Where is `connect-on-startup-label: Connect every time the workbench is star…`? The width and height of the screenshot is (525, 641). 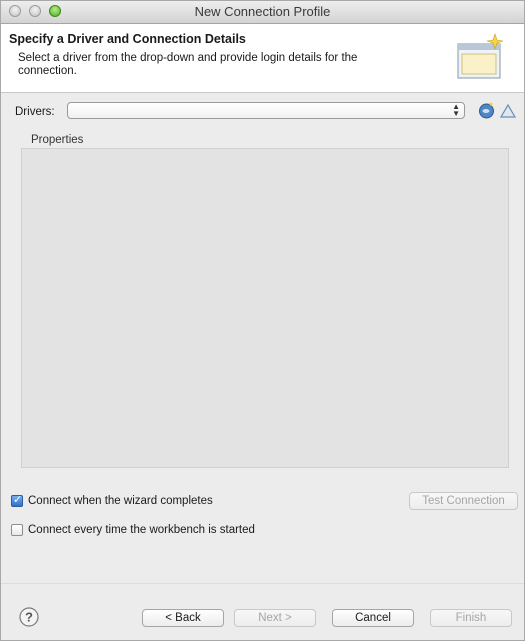 connect-on-startup-label: Connect every time the workbench is star… is located at coordinates (141, 530).